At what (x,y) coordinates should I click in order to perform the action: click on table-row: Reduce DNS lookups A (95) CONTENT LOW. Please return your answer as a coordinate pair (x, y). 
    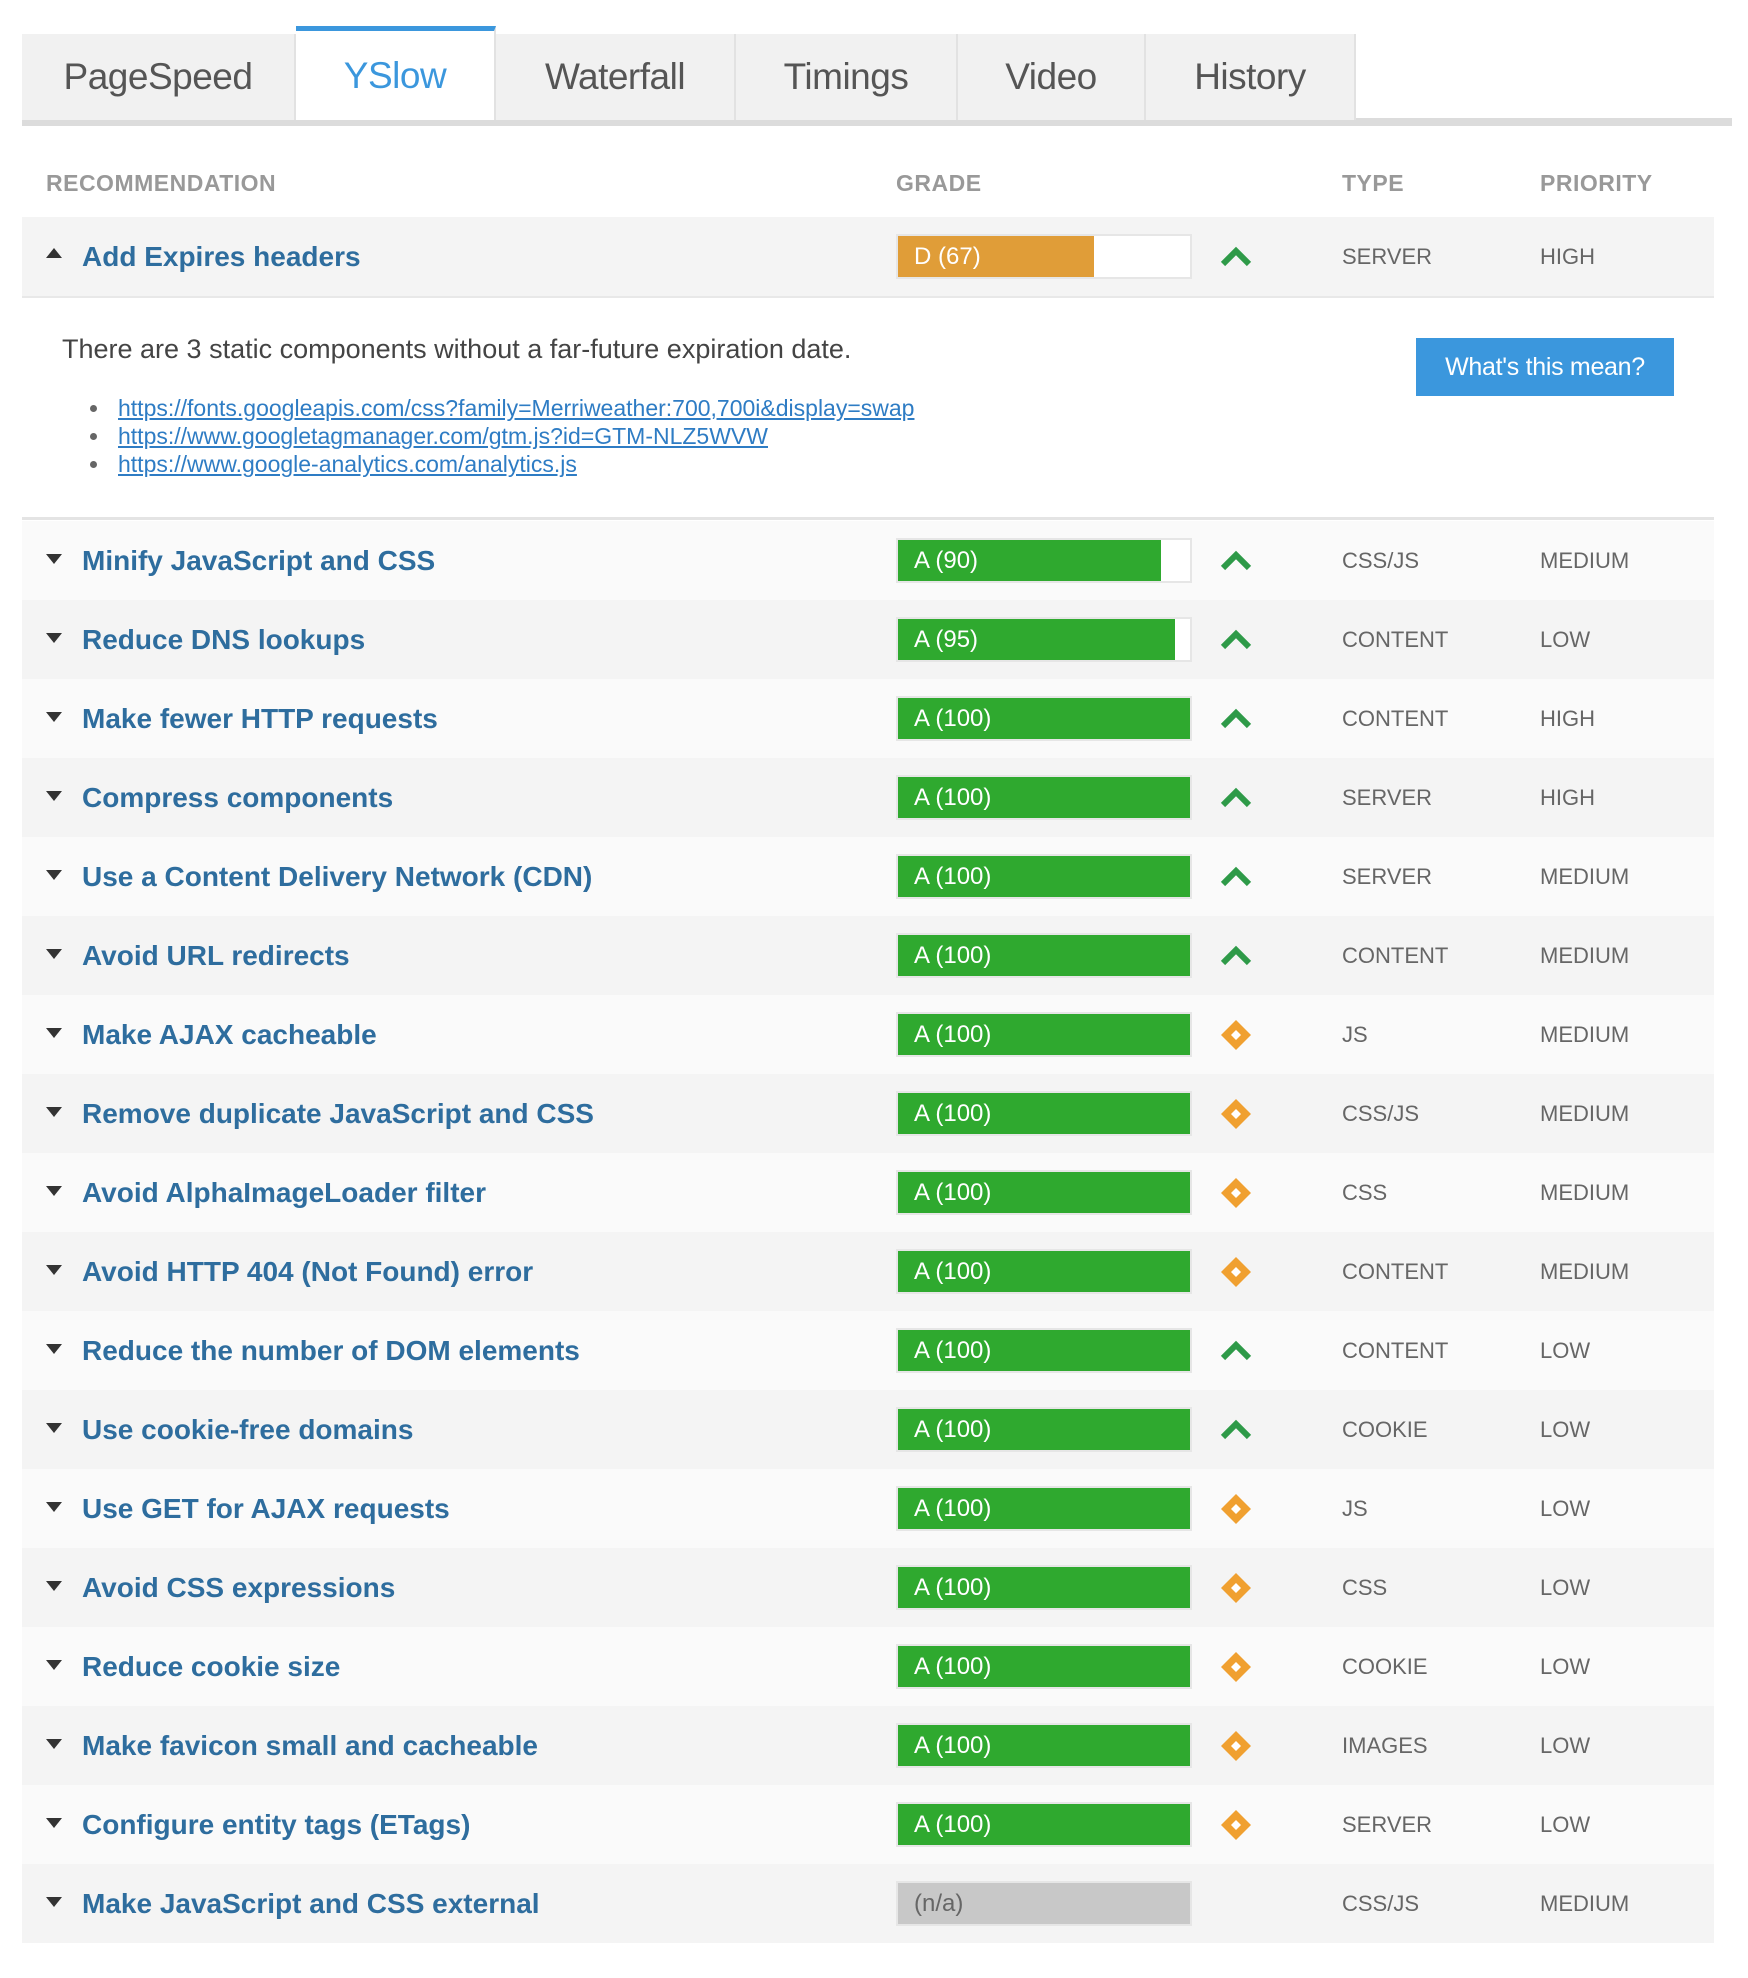
    Looking at the image, I should click on (868, 639).